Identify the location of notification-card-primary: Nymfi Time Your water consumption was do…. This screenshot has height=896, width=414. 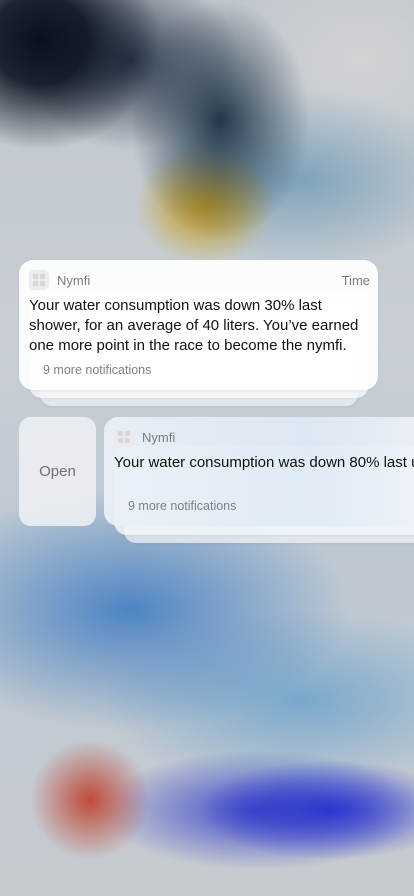
(198, 325).